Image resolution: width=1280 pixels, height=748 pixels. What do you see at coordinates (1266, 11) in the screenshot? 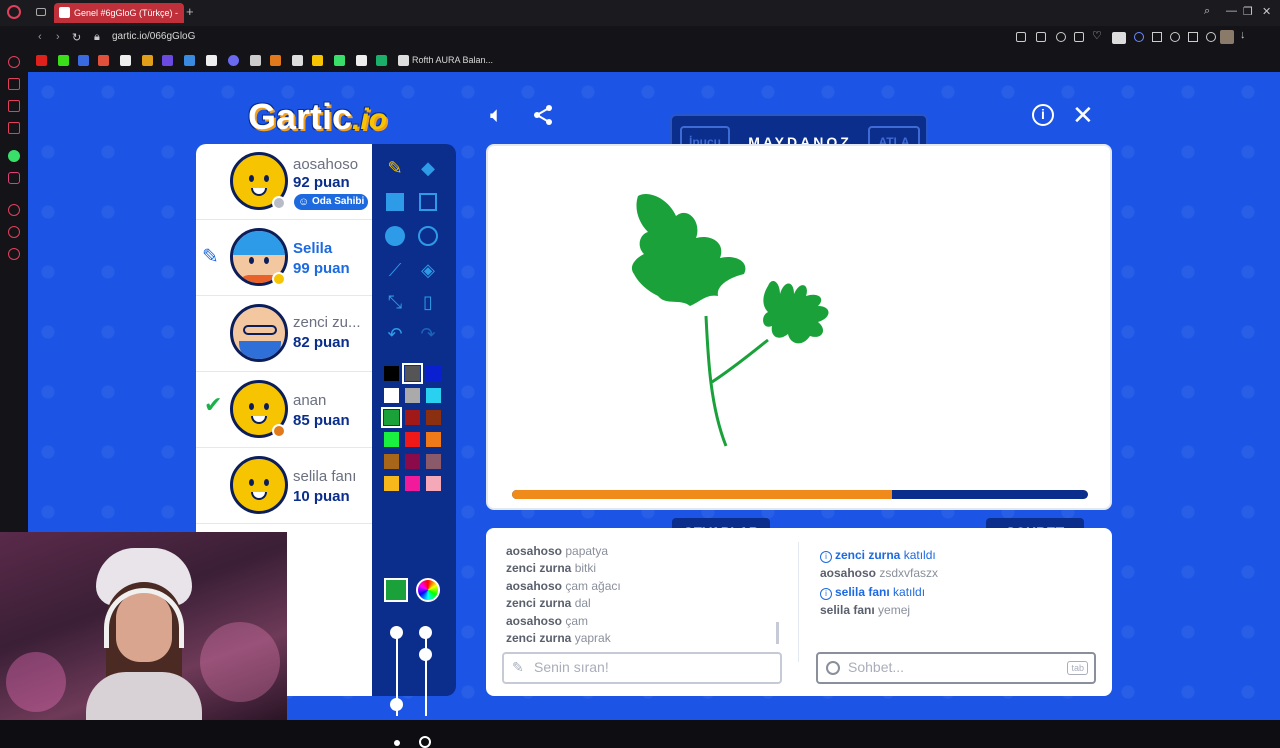
I see `close-window-icon: ✕` at bounding box center [1266, 11].